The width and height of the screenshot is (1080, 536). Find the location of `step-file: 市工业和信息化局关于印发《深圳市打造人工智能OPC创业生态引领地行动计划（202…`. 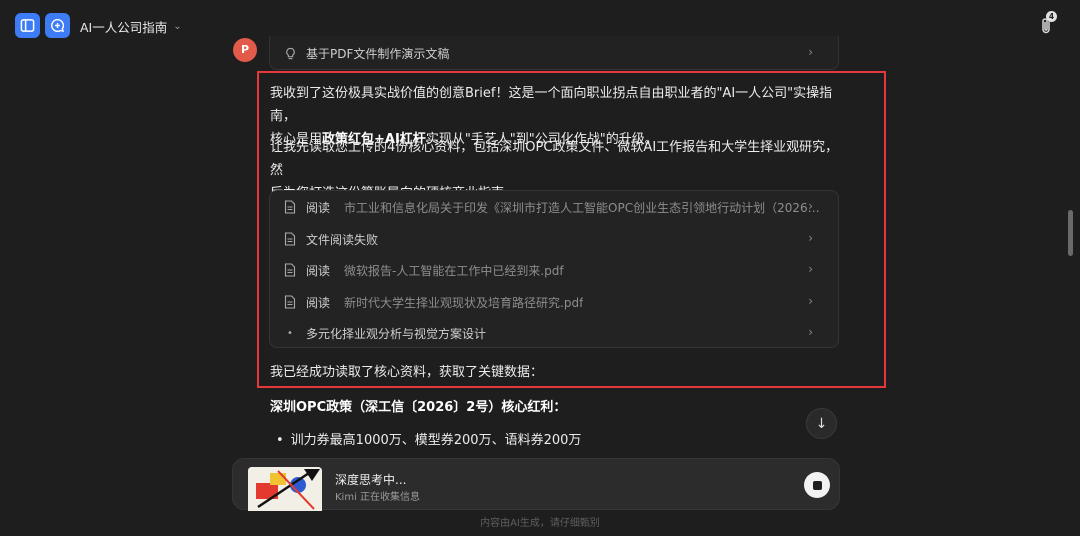

step-file: 市工业和信息化局关于印发《深圳市打造人工智能OPC创业生态引领地行动计划（202… is located at coordinates (584, 207).